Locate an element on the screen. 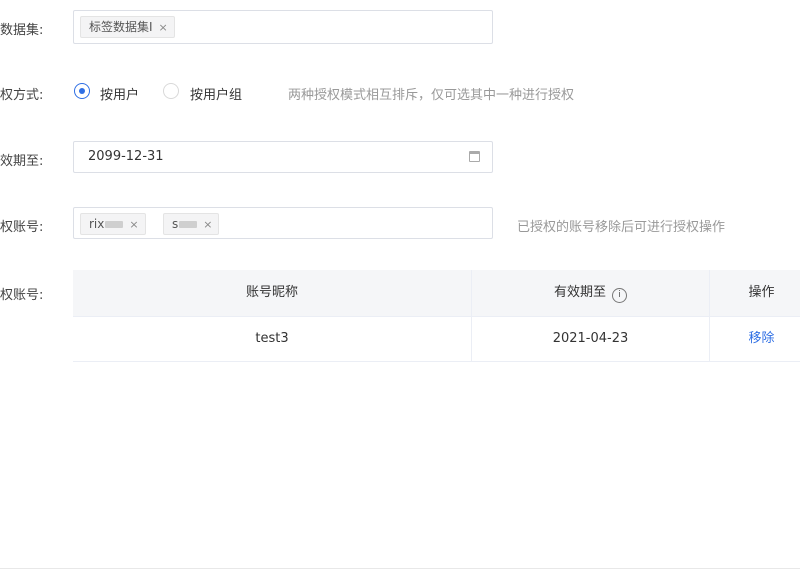 This screenshot has height=577, width=800. account-tag-label: s is located at coordinates (175, 224).